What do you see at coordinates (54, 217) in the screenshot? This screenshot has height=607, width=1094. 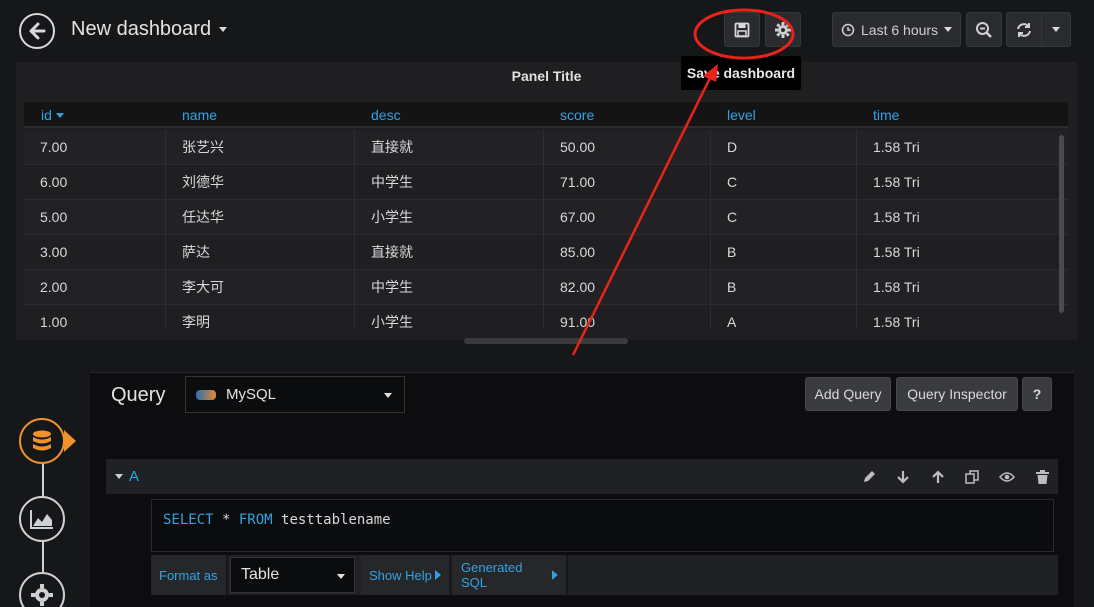 I see `table-cell-id: 5.00` at bounding box center [54, 217].